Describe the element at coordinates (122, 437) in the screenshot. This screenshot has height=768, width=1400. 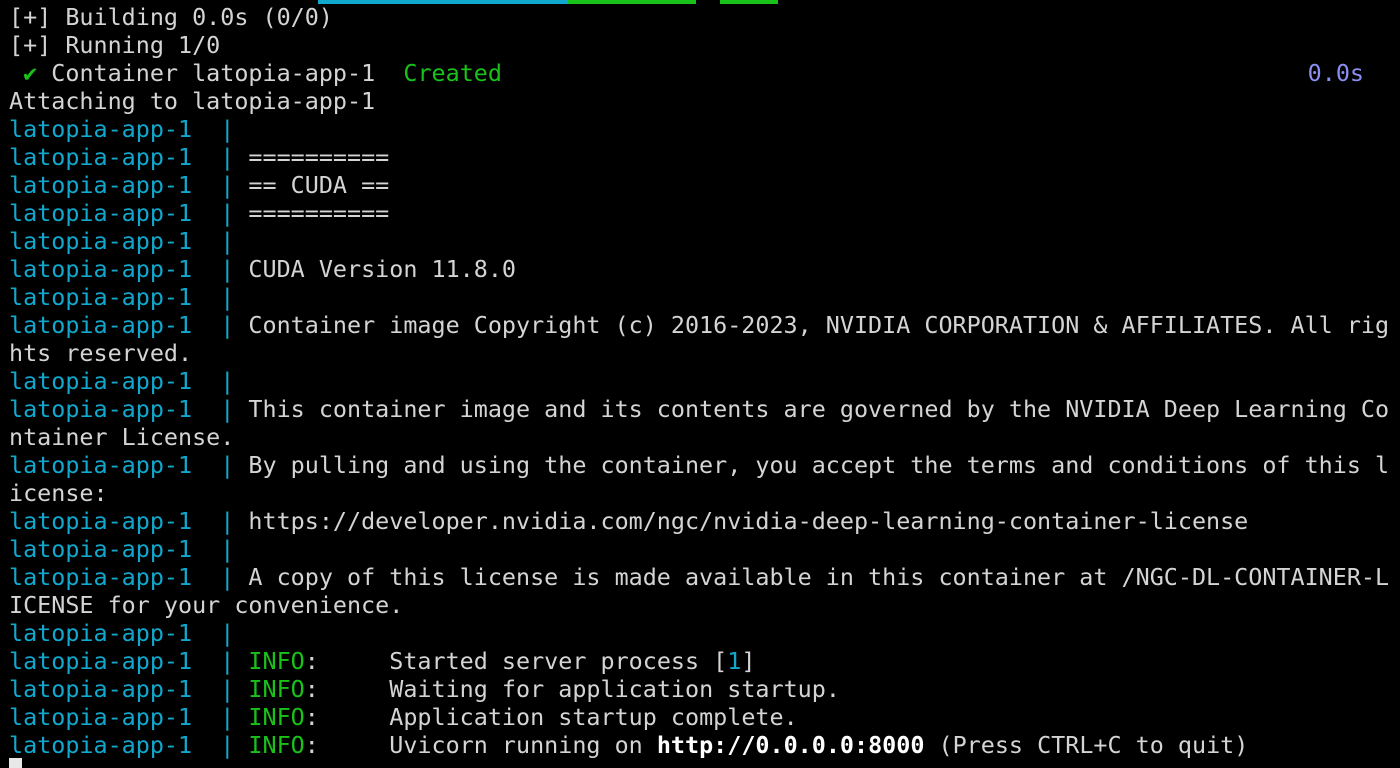
I see `line-text: ntainer License.` at that location.